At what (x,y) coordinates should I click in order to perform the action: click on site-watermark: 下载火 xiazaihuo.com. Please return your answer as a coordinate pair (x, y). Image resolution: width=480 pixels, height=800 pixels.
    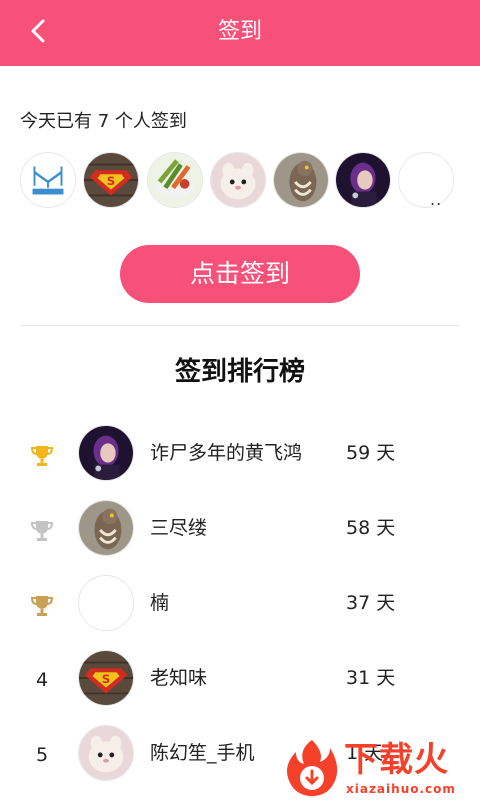
    Looking at the image, I should click on (382, 767).